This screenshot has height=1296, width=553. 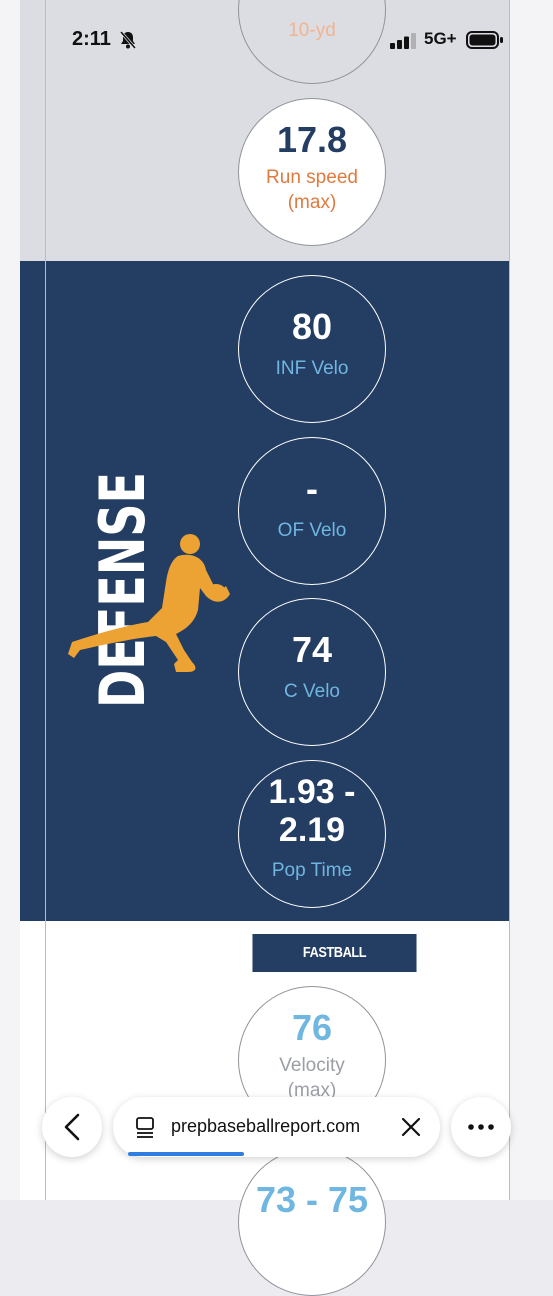 I want to click on stat-value: 17.8, so click(x=312, y=139).